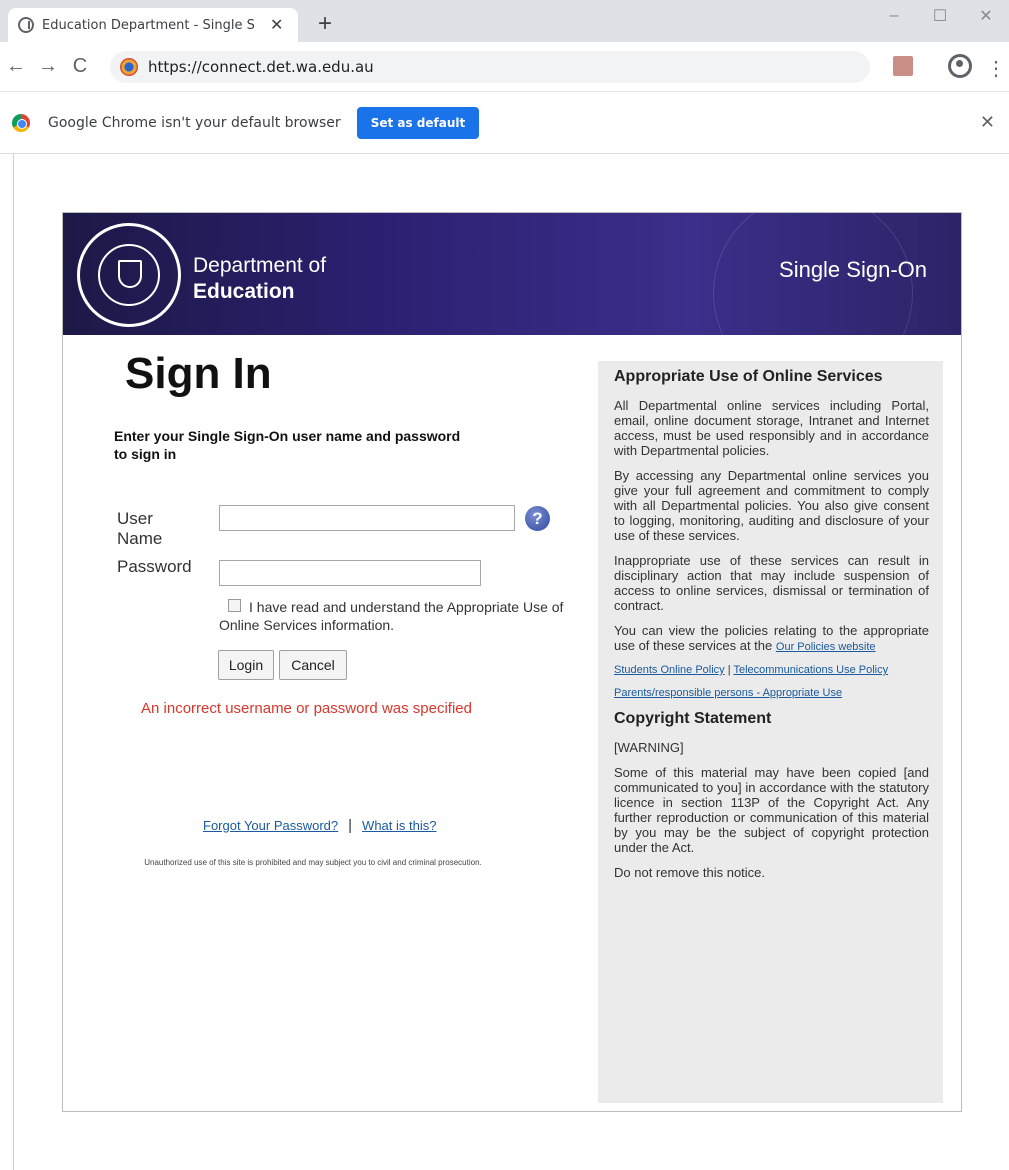 The height and width of the screenshot is (1170, 1009). I want to click on password-label: Password, so click(154, 566).